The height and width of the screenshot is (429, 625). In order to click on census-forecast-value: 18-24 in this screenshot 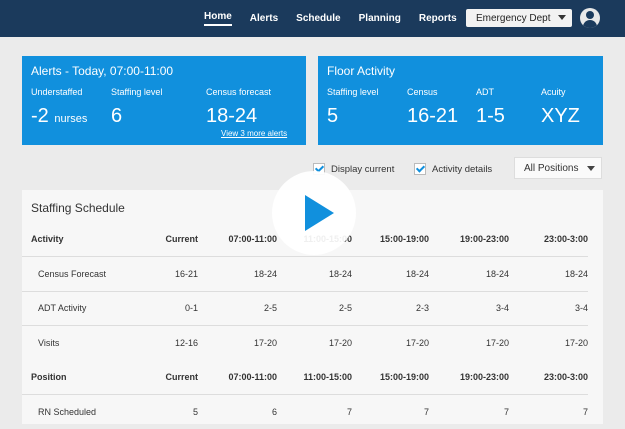, I will do `click(231, 116)`.